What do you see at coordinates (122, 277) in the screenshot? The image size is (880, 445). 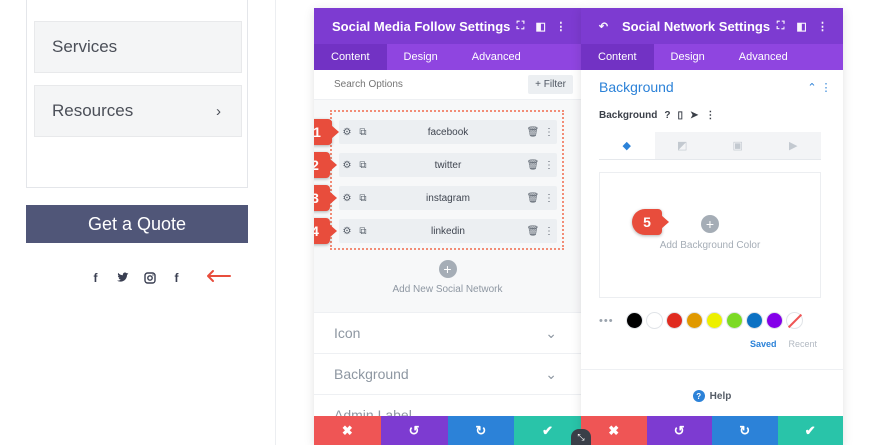 I see `twitter-icon` at bounding box center [122, 277].